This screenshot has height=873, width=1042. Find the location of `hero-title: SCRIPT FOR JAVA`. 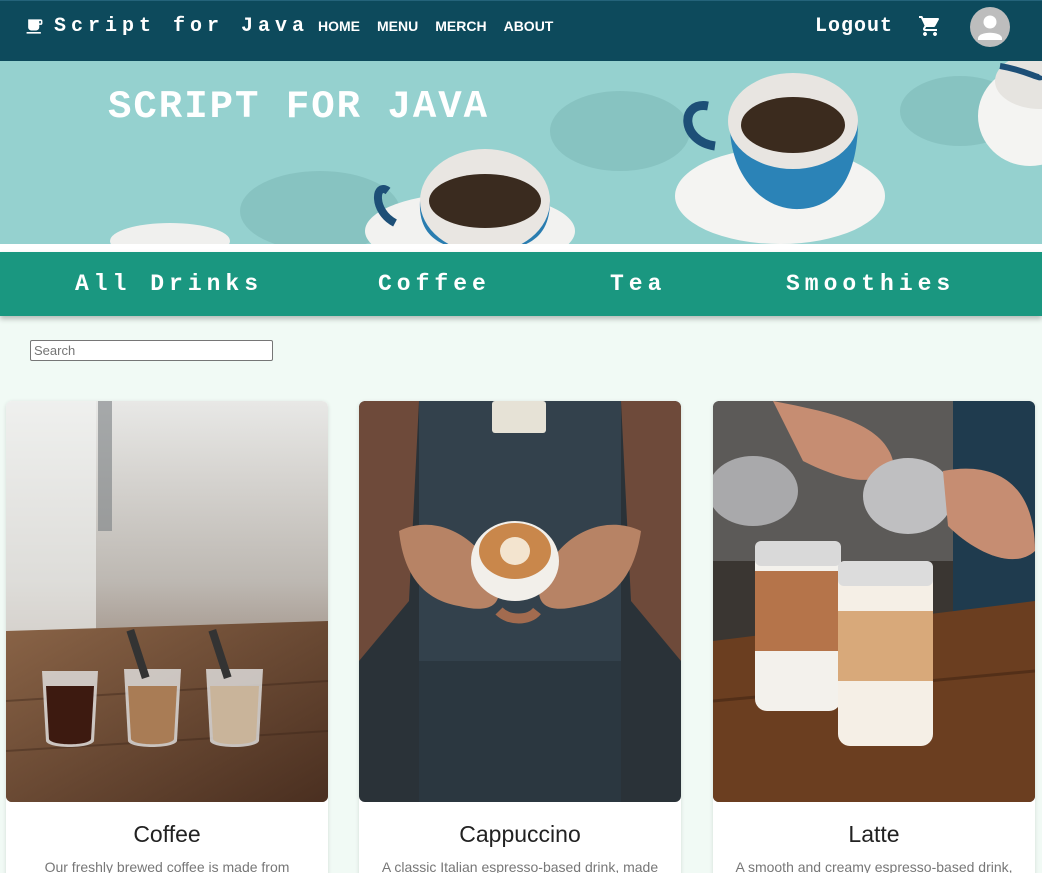

hero-title: SCRIPT FOR JAVA is located at coordinates (299, 107).